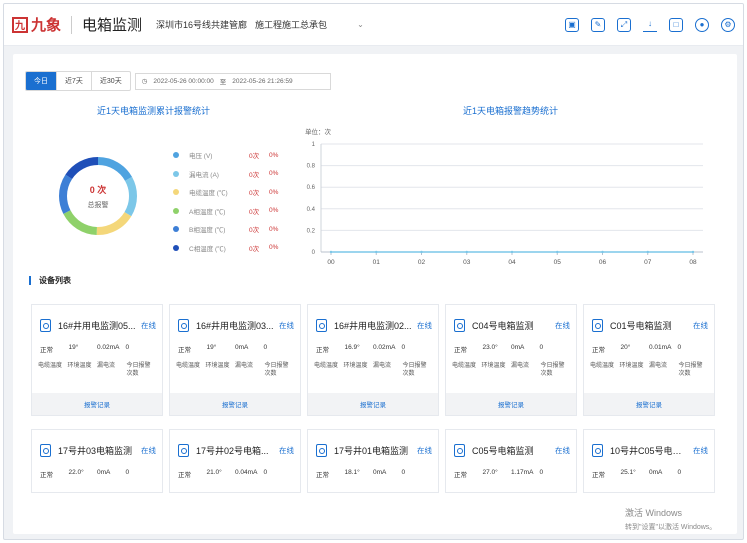 The image size is (747, 543). What do you see at coordinates (97, 445) in the screenshot?
I see `device-card-header: 17号井03电箱监测 在线` at bounding box center [97, 445].